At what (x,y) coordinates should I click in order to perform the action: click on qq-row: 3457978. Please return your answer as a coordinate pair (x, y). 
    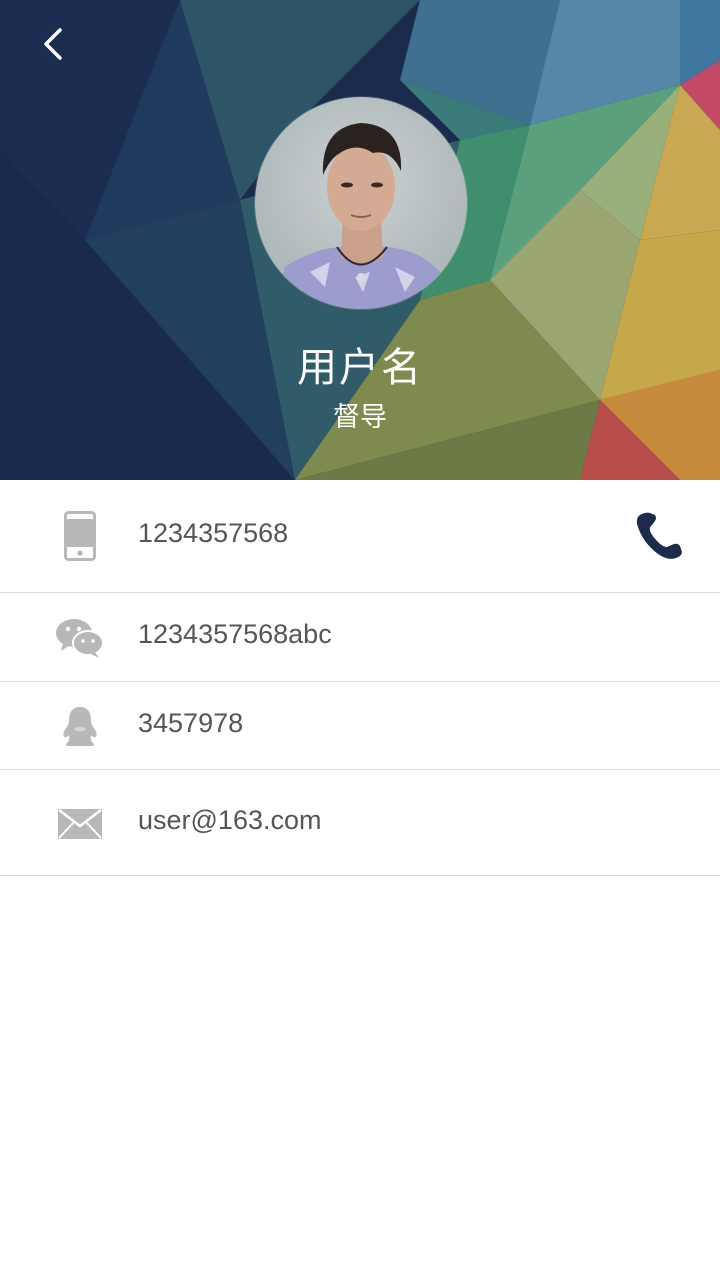
    Looking at the image, I should click on (360, 726).